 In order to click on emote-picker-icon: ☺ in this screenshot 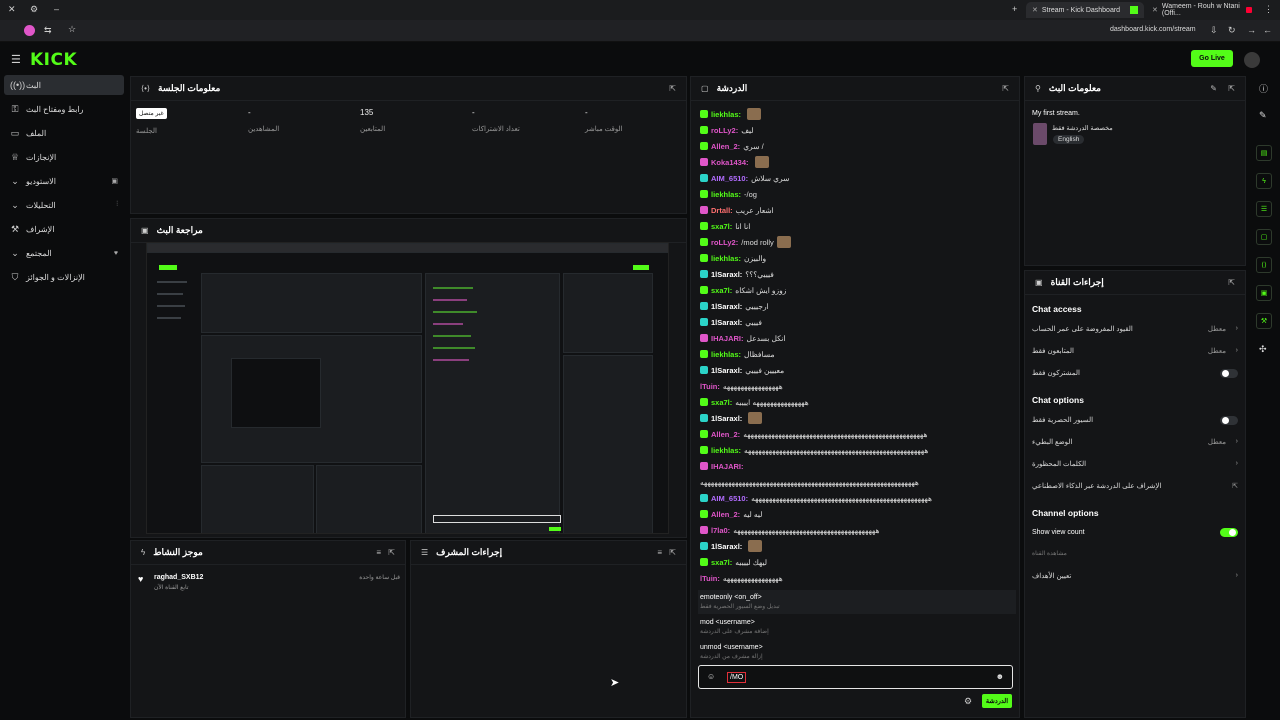, I will do `click(711, 676)`.